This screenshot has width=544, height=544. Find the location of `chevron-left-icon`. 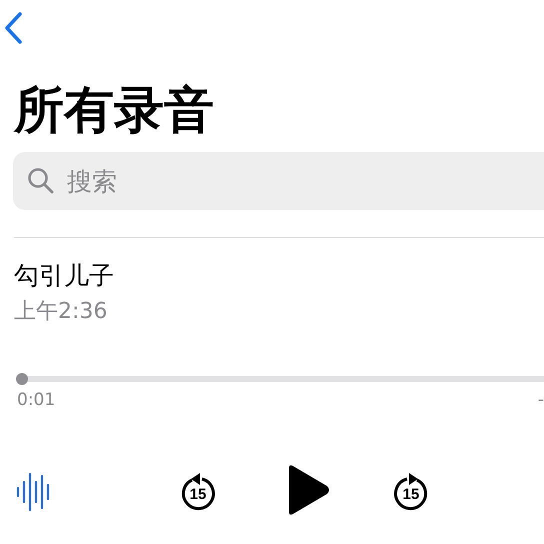

chevron-left-icon is located at coordinates (13, 28).